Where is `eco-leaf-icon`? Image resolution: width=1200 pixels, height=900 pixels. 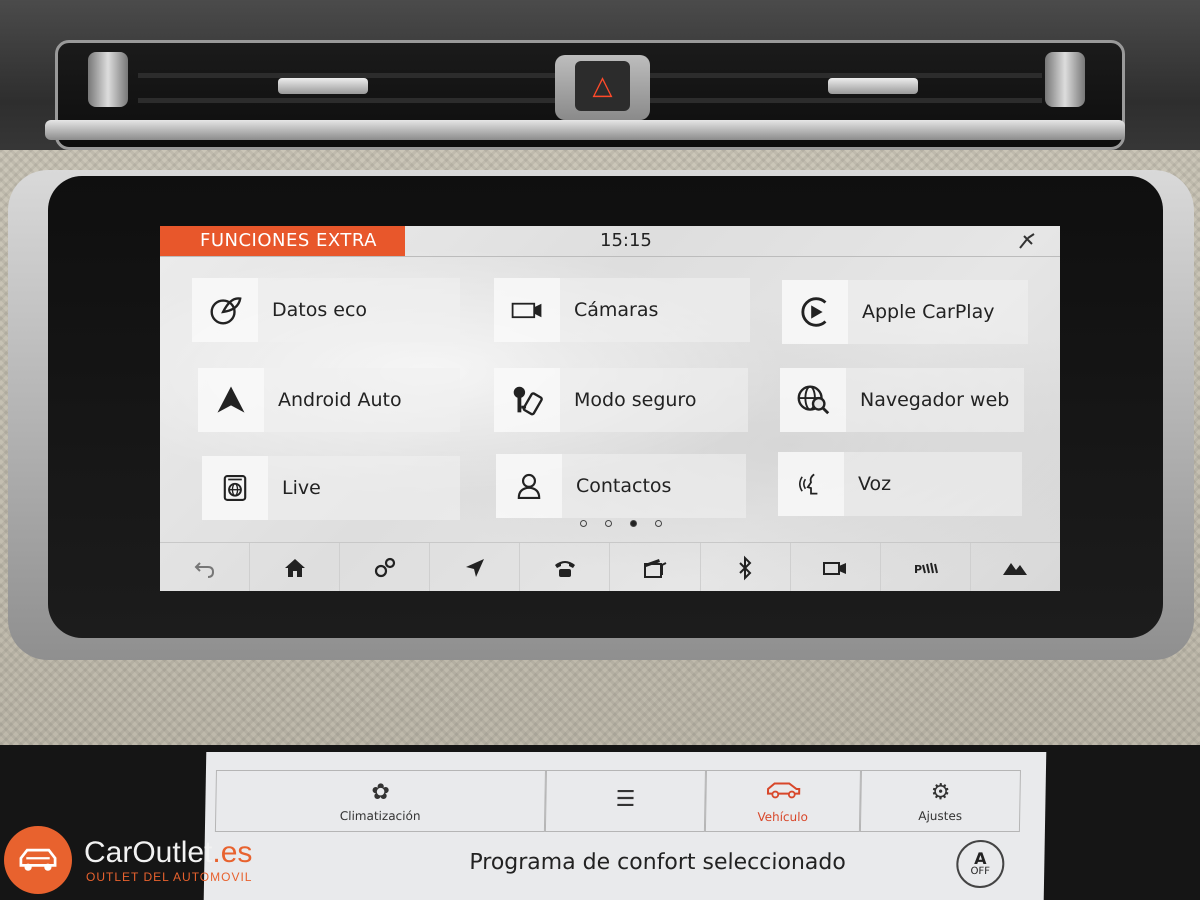
eco-leaf-icon is located at coordinates (225, 310).